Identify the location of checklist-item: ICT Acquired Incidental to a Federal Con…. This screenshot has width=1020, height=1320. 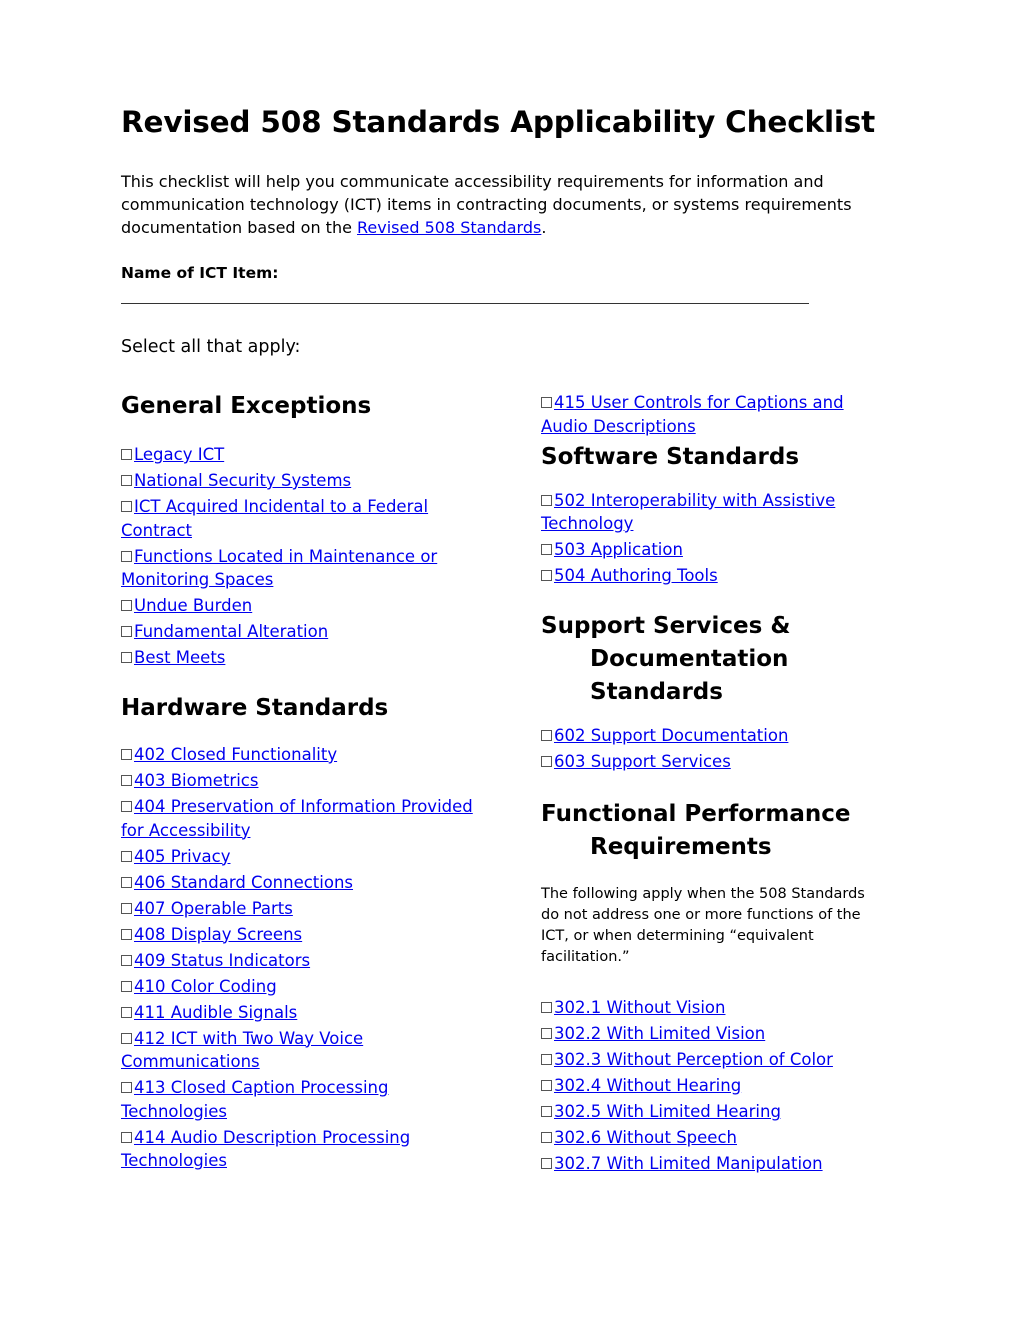
(301, 518).